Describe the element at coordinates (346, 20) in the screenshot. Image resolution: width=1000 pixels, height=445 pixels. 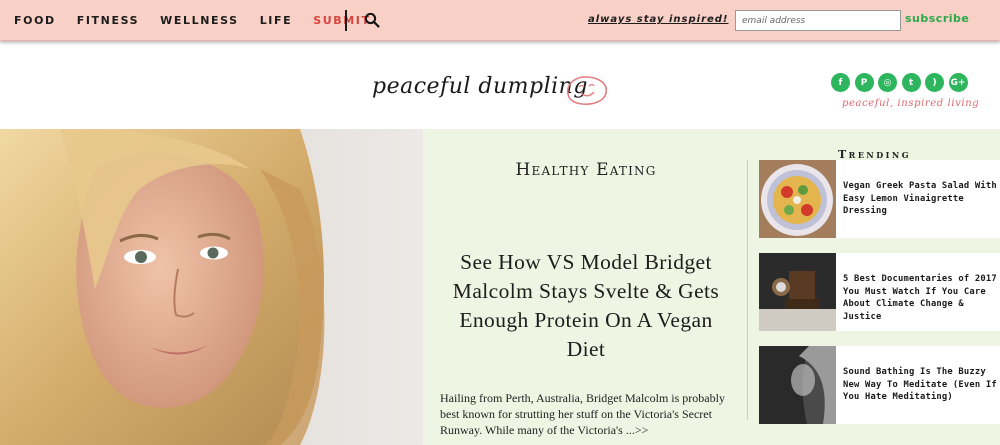
I see `nav-divider` at that location.